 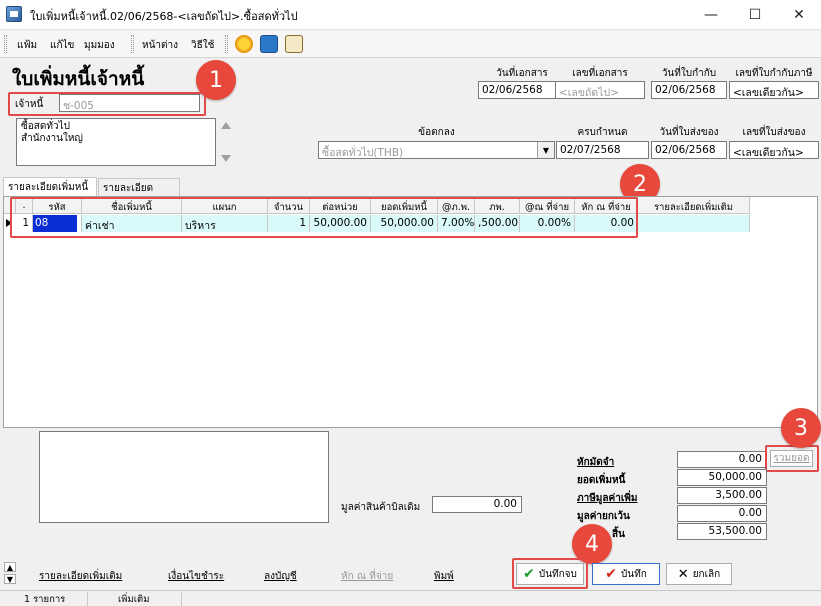 What do you see at coordinates (689, 150) in the screenshot?
I see `delivery-date-input: 02/06/2568` at bounding box center [689, 150].